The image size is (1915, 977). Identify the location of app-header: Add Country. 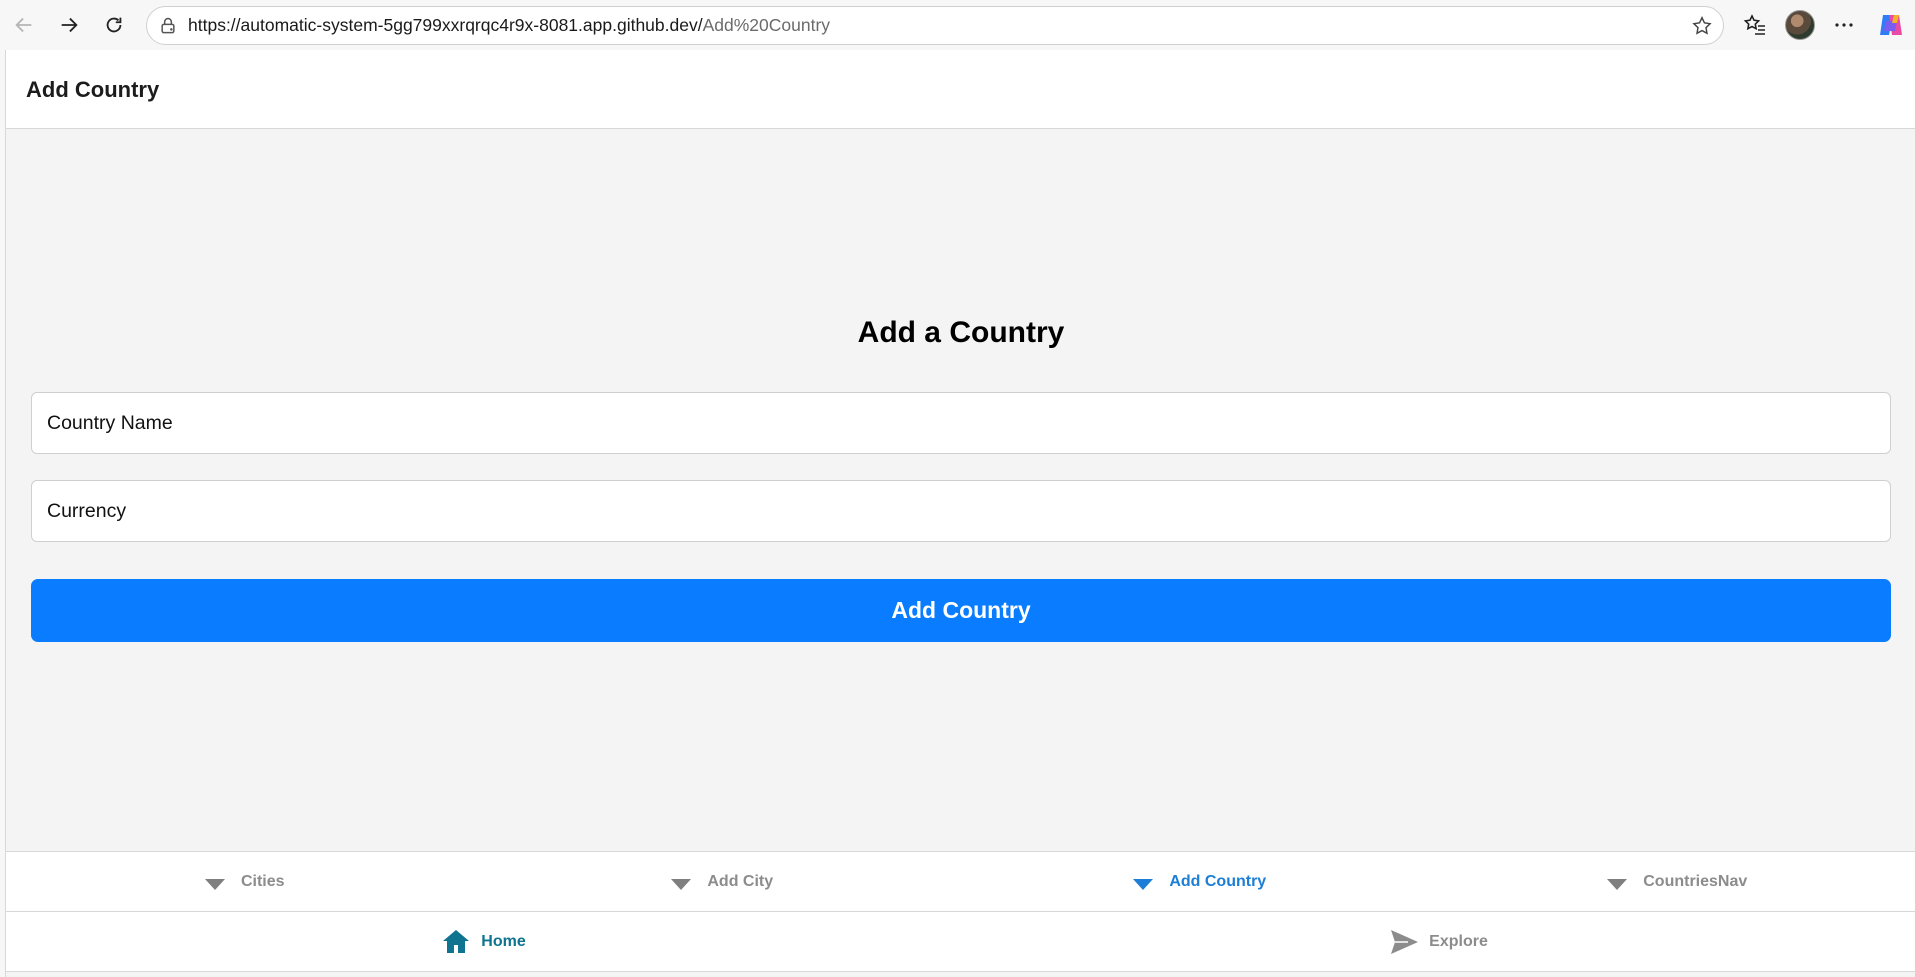
(960, 89).